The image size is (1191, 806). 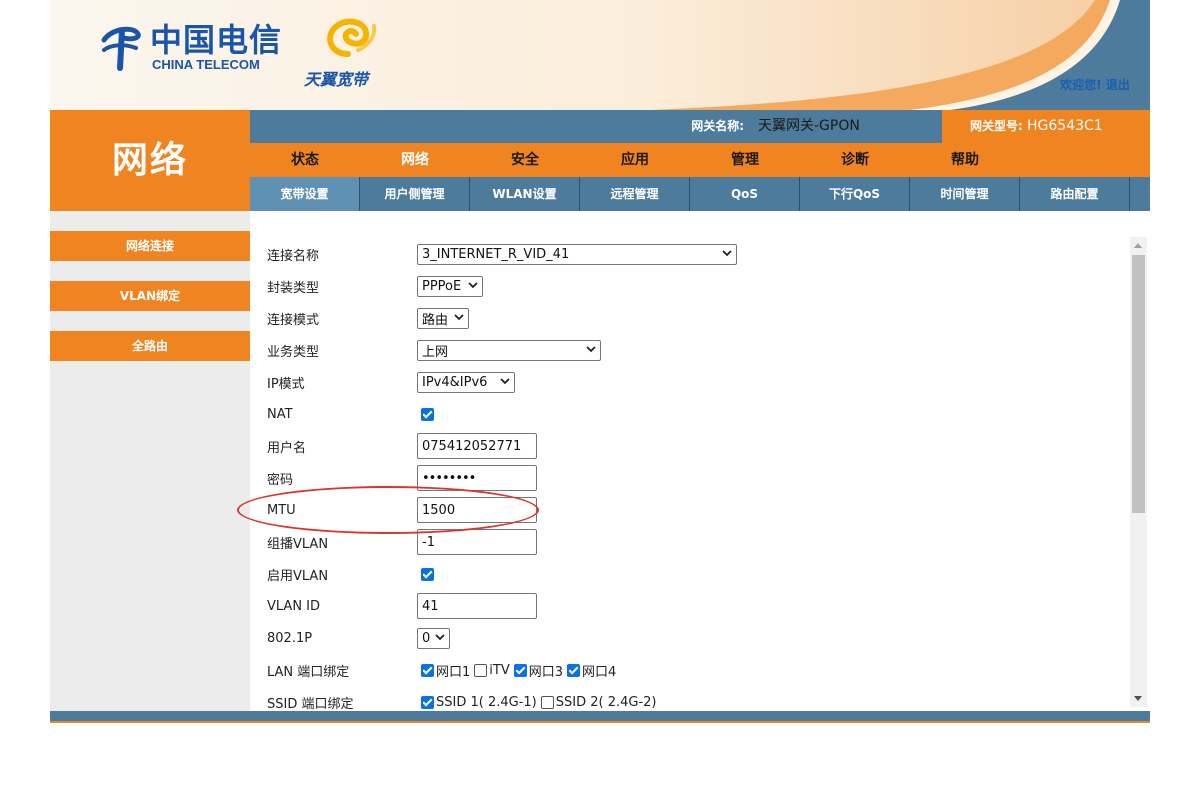 I want to click on row-connection-name: 连接名称 3_INTERNET_R_VID_41, so click(x=502, y=254).